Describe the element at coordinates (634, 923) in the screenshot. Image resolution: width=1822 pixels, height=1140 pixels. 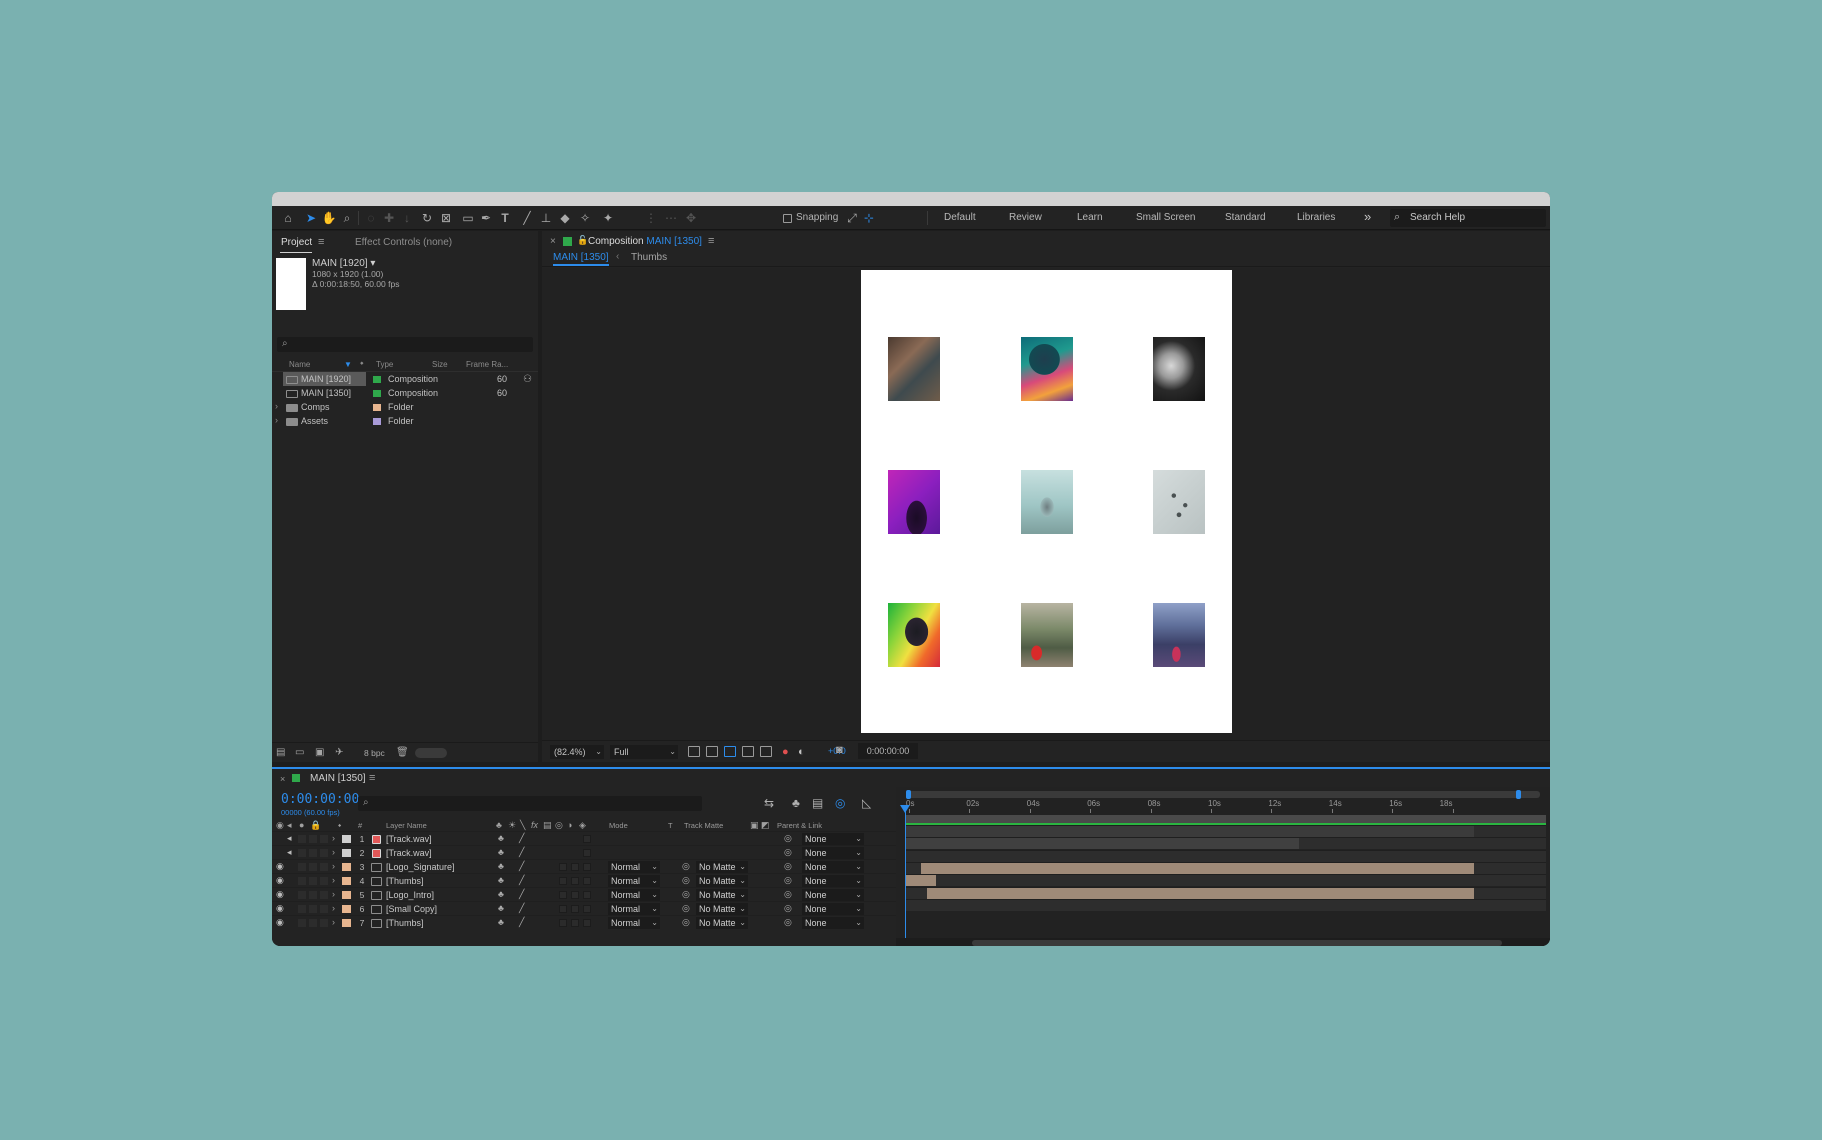
I see `blend-mode-dropdown: Normal ⌄` at that location.